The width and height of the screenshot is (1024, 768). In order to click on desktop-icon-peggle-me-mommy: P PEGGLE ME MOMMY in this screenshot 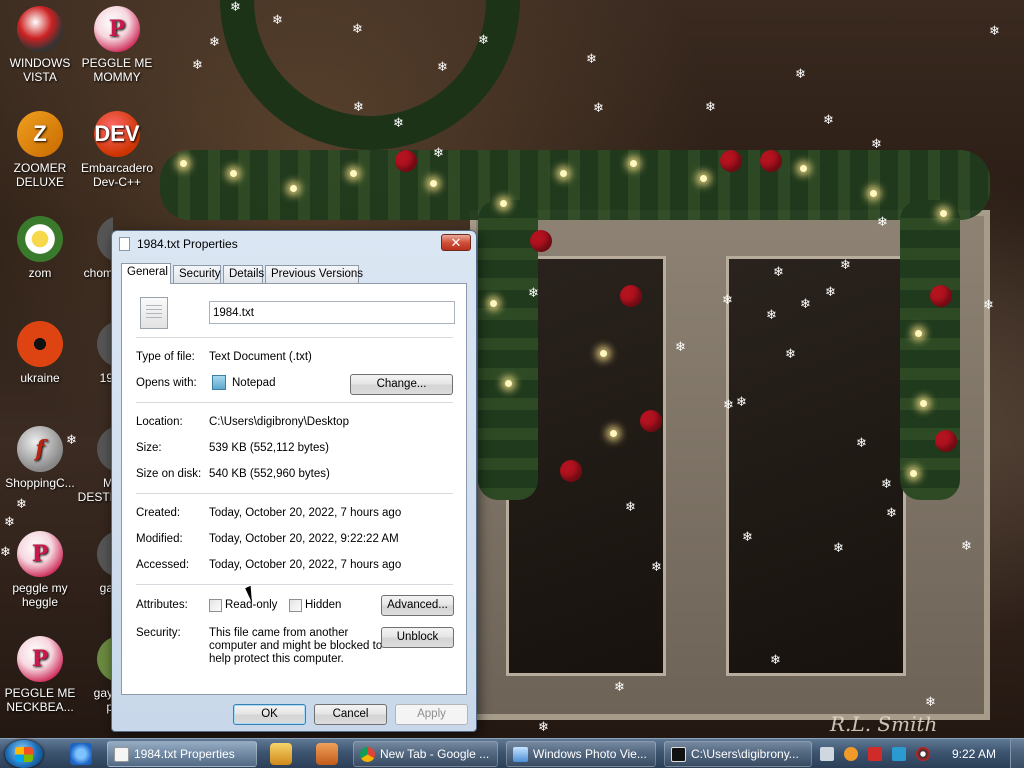, I will do `click(117, 45)`.